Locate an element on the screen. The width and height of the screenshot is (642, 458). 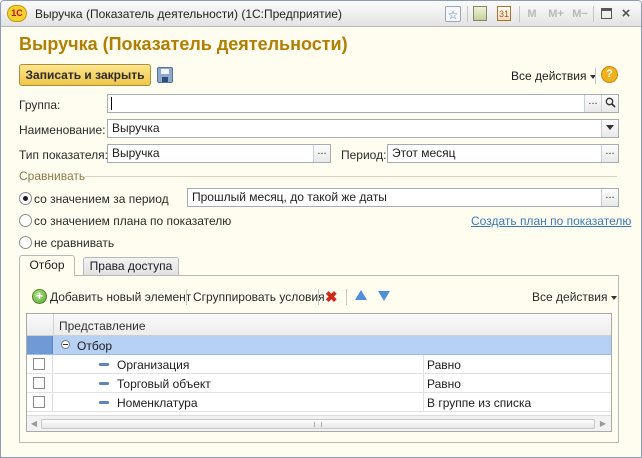
tab-access-rights: Права доступа is located at coordinates (131, 266).